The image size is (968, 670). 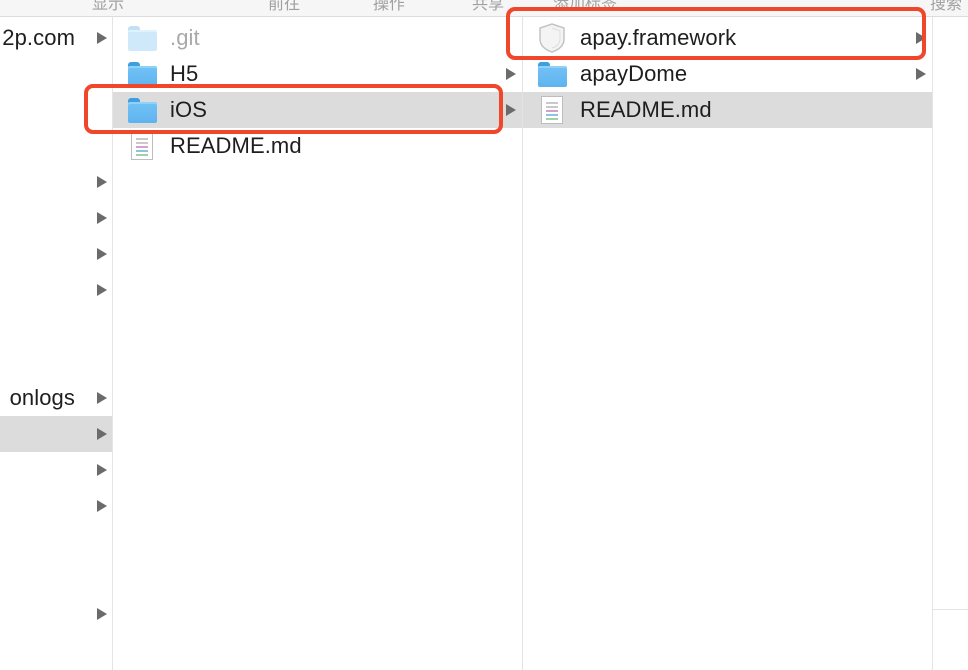 What do you see at coordinates (42, 397) in the screenshot?
I see `item-name: onlogs` at bounding box center [42, 397].